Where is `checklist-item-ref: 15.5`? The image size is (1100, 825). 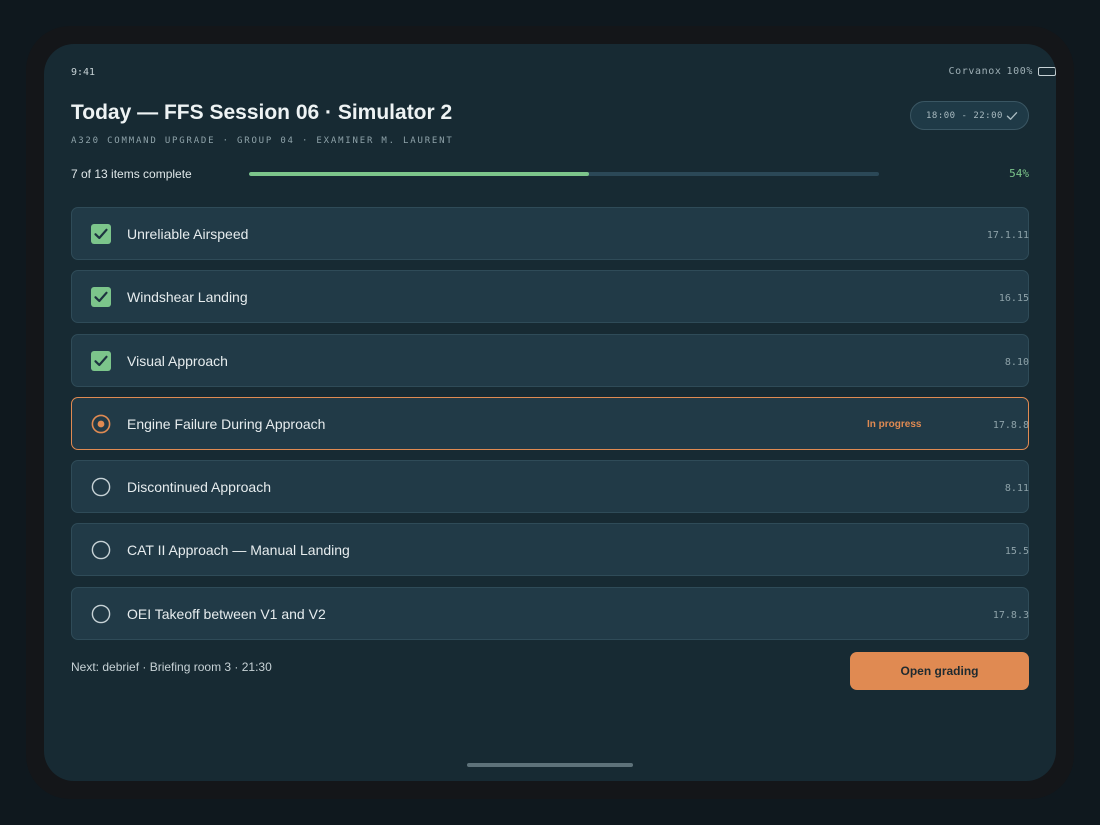
checklist-item-ref: 15.5 is located at coordinates (1016, 552).